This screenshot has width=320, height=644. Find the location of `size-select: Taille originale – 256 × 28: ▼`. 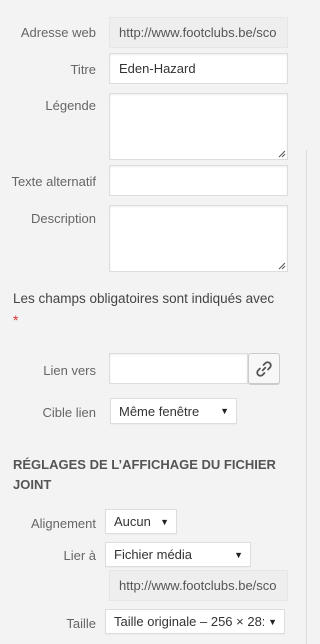

size-select: Taille originale – 256 × 28: ▼ is located at coordinates (195, 621).